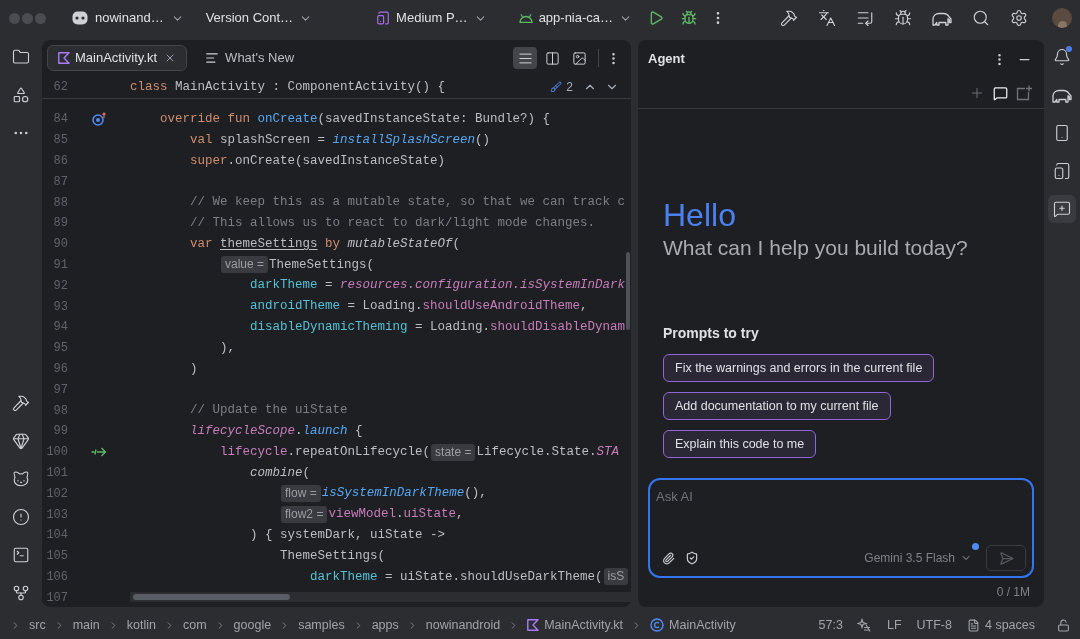 This screenshot has height=639, width=1080. What do you see at coordinates (981, 18) in the screenshot?
I see `search-icon` at bounding box center [981, 18].